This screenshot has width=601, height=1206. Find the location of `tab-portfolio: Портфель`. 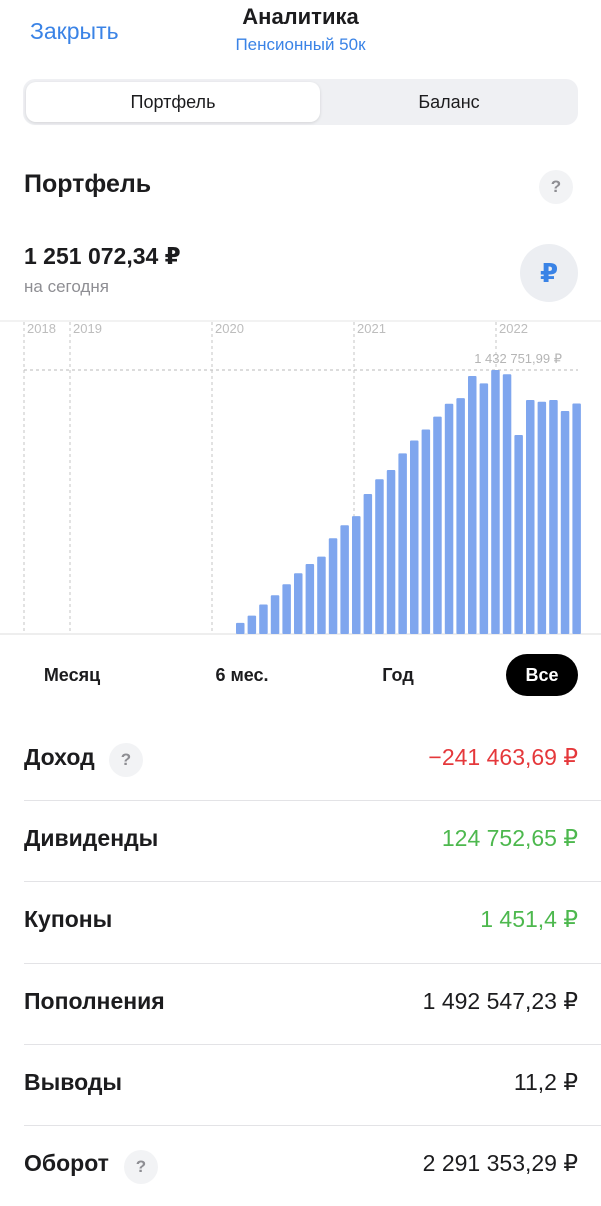

tab-portfolio: Портфель is located at coordinates (173, 102).